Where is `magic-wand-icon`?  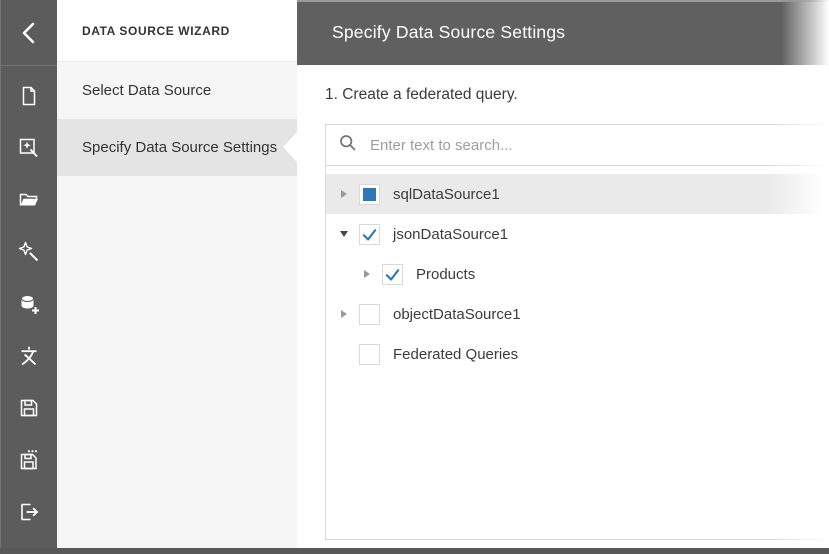
magic-wand-icon is located at coordinates (29, 252).